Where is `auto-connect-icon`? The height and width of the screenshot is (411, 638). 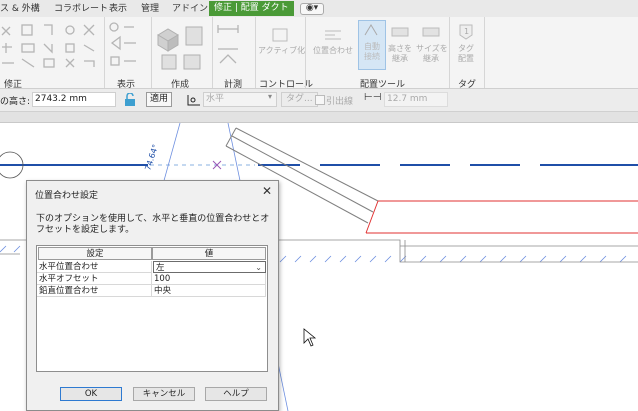
auto-connect-icon is located at coordinates (371, 30).